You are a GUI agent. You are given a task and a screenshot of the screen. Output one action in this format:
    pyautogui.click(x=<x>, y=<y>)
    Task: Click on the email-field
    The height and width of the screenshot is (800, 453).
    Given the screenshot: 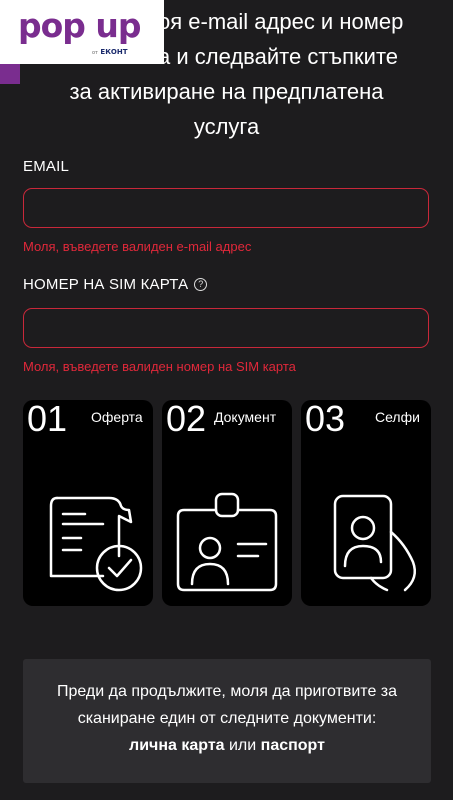 What is the action you would take?
    pyautogui.click(x=226, y=208)
    